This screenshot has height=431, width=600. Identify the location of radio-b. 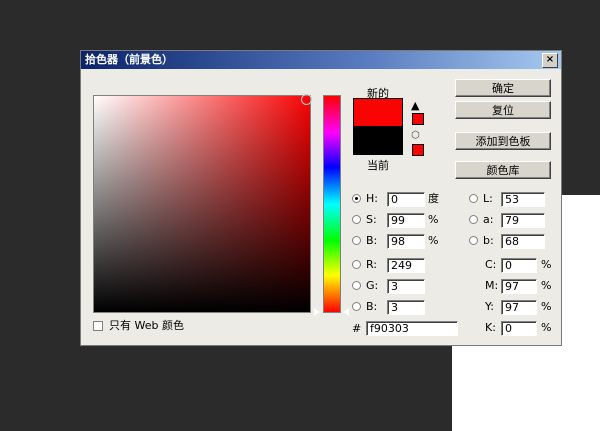
(356, 240).